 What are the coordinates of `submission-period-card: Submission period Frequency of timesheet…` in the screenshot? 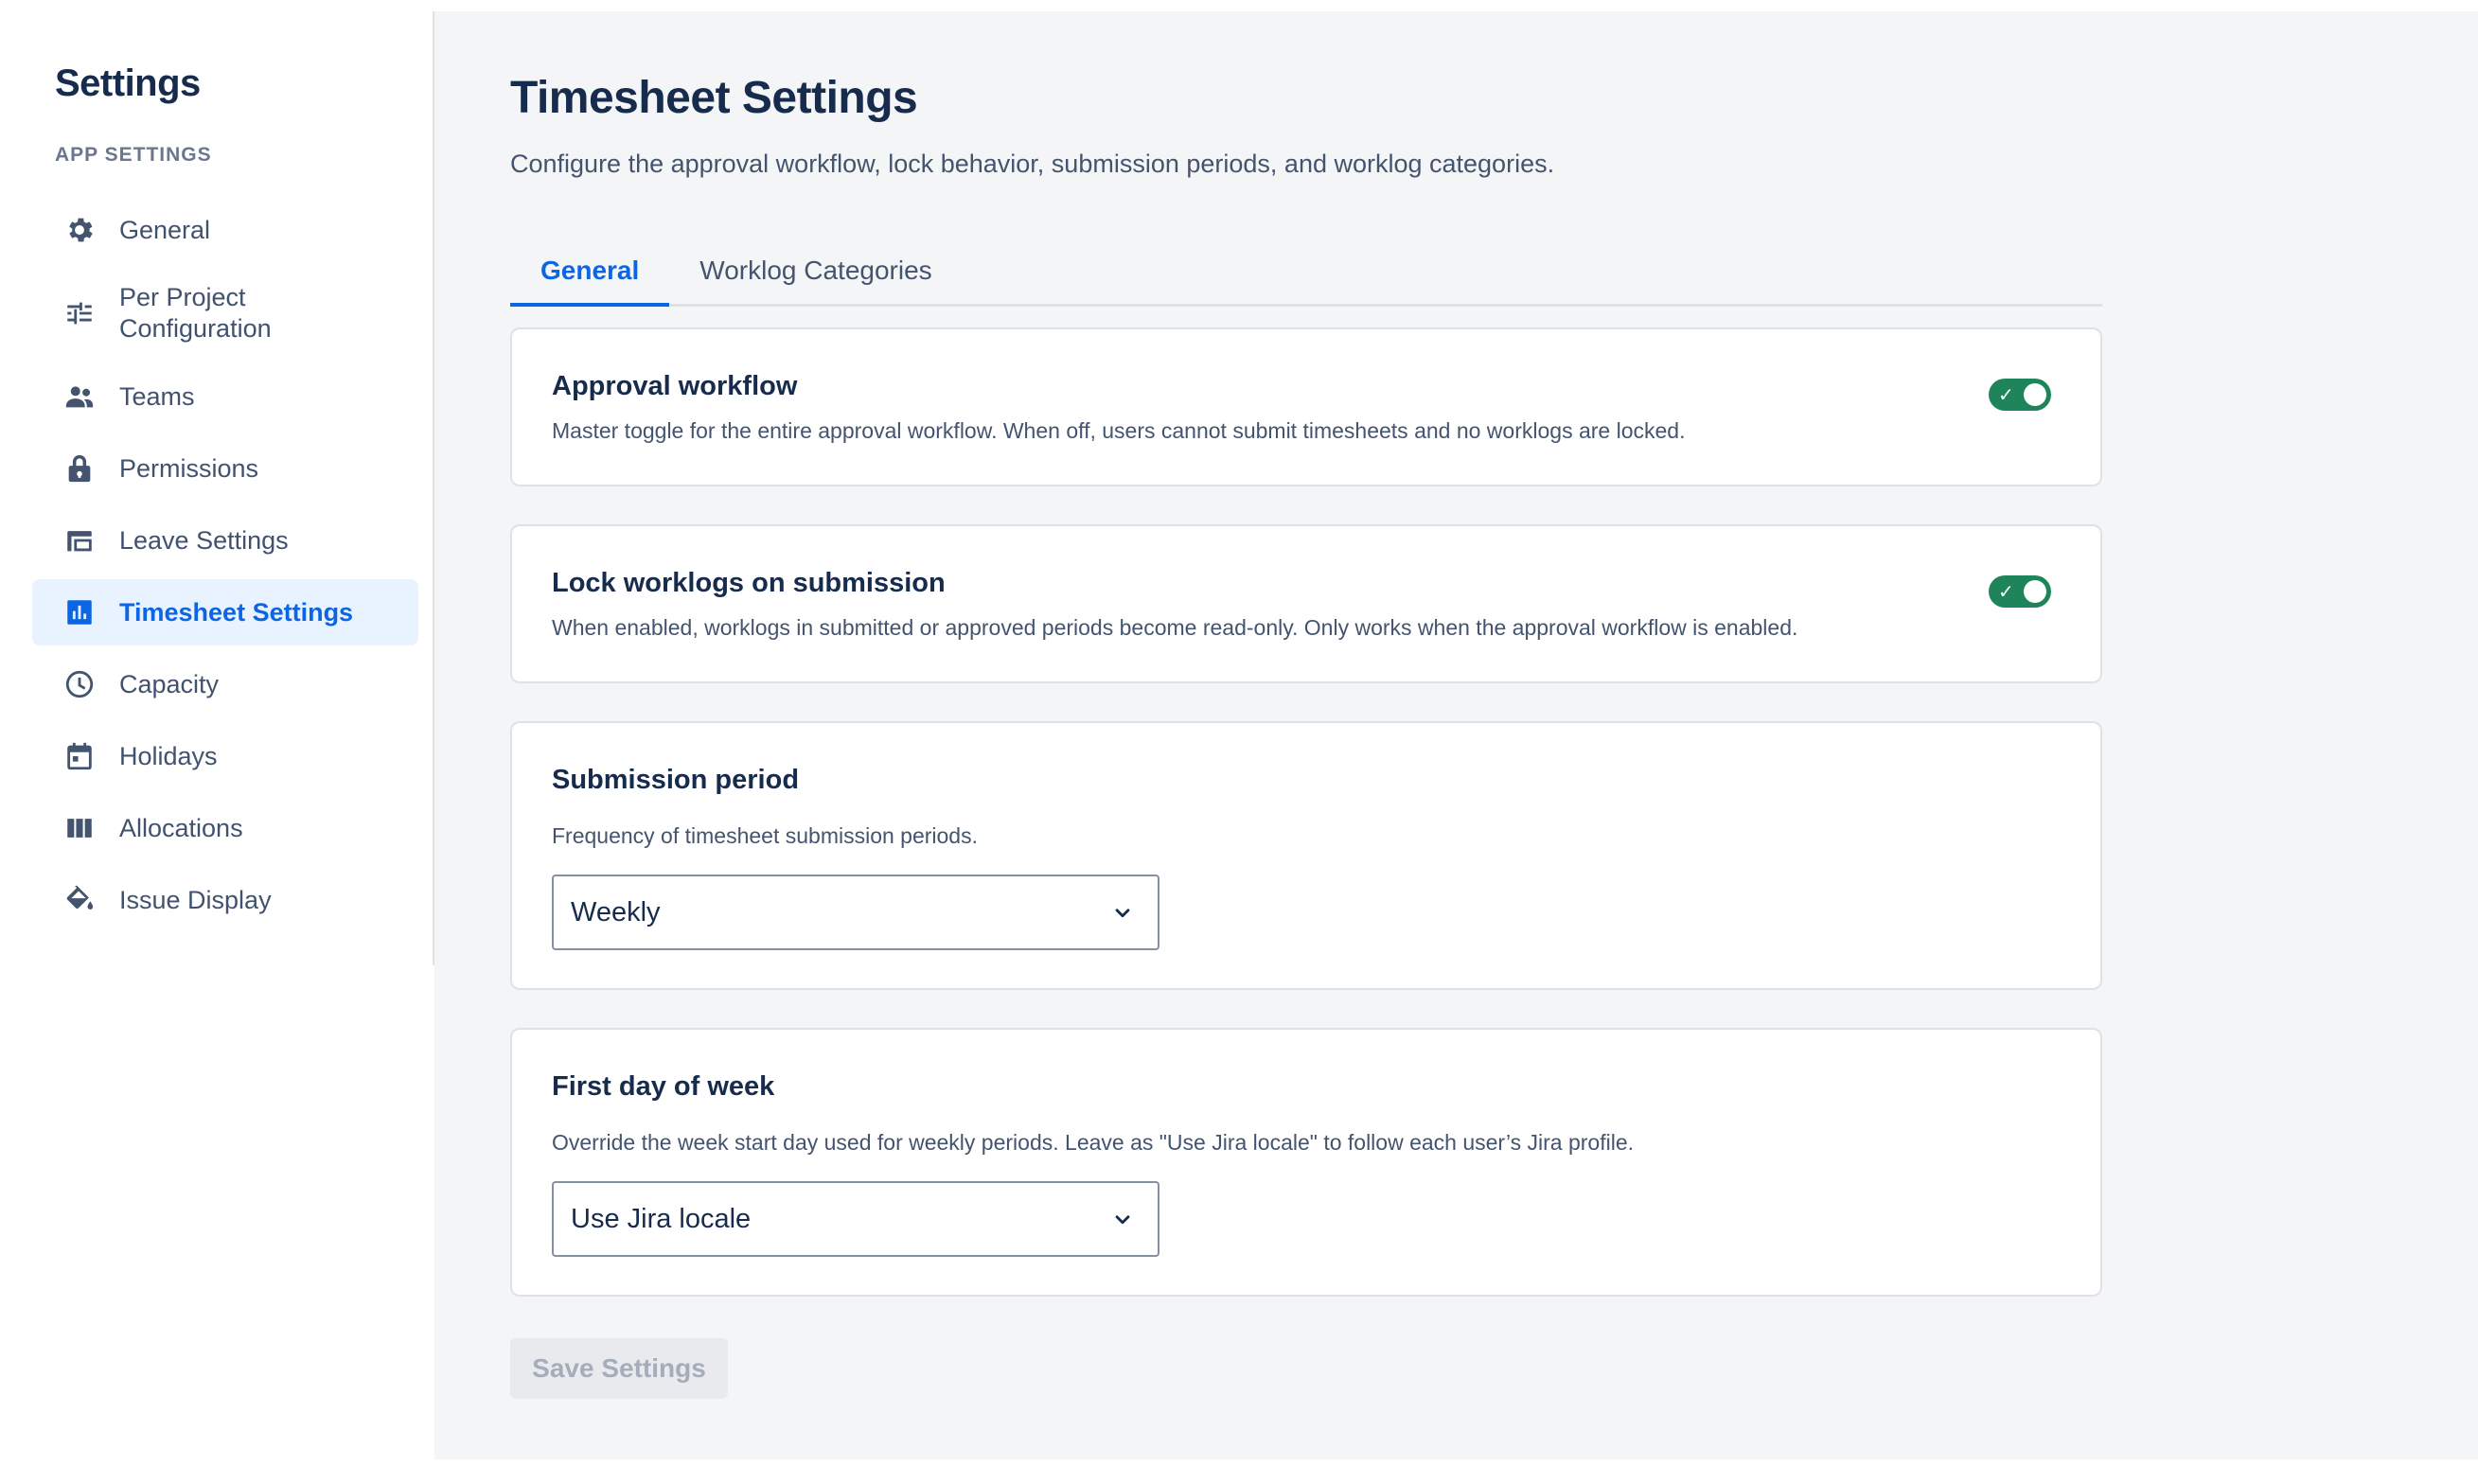 It's located at (1306, 855).